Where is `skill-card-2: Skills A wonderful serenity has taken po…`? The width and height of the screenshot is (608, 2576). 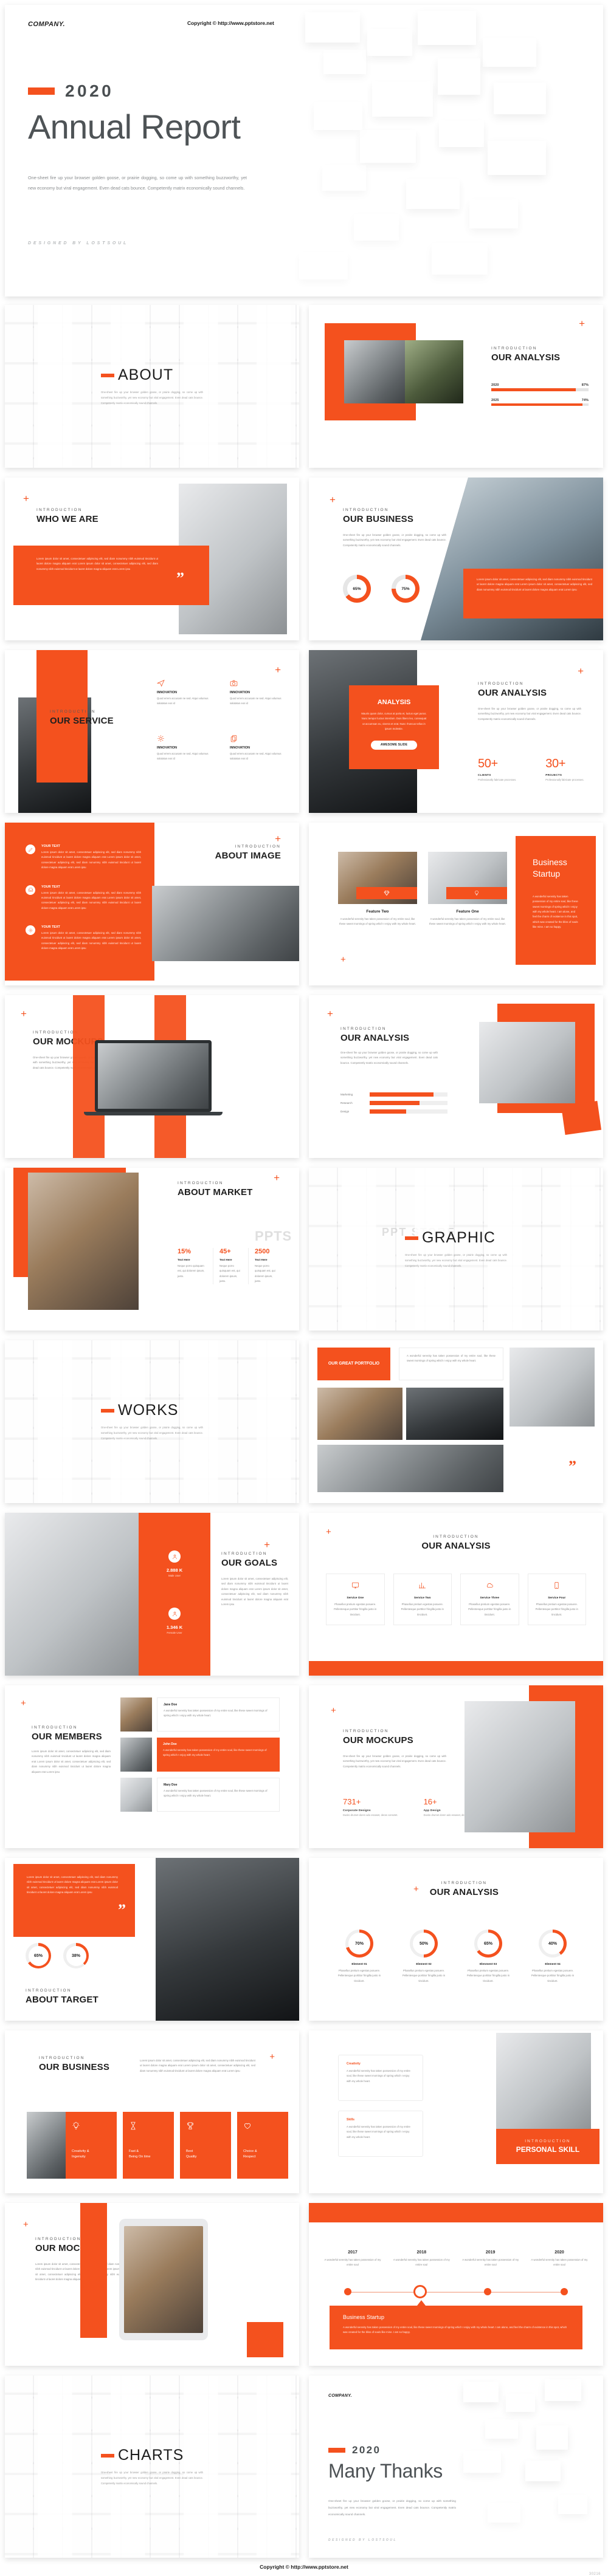 skill-card-2: Skills A wonderful serenity has taken po… is located at coordinates (380, 2134).